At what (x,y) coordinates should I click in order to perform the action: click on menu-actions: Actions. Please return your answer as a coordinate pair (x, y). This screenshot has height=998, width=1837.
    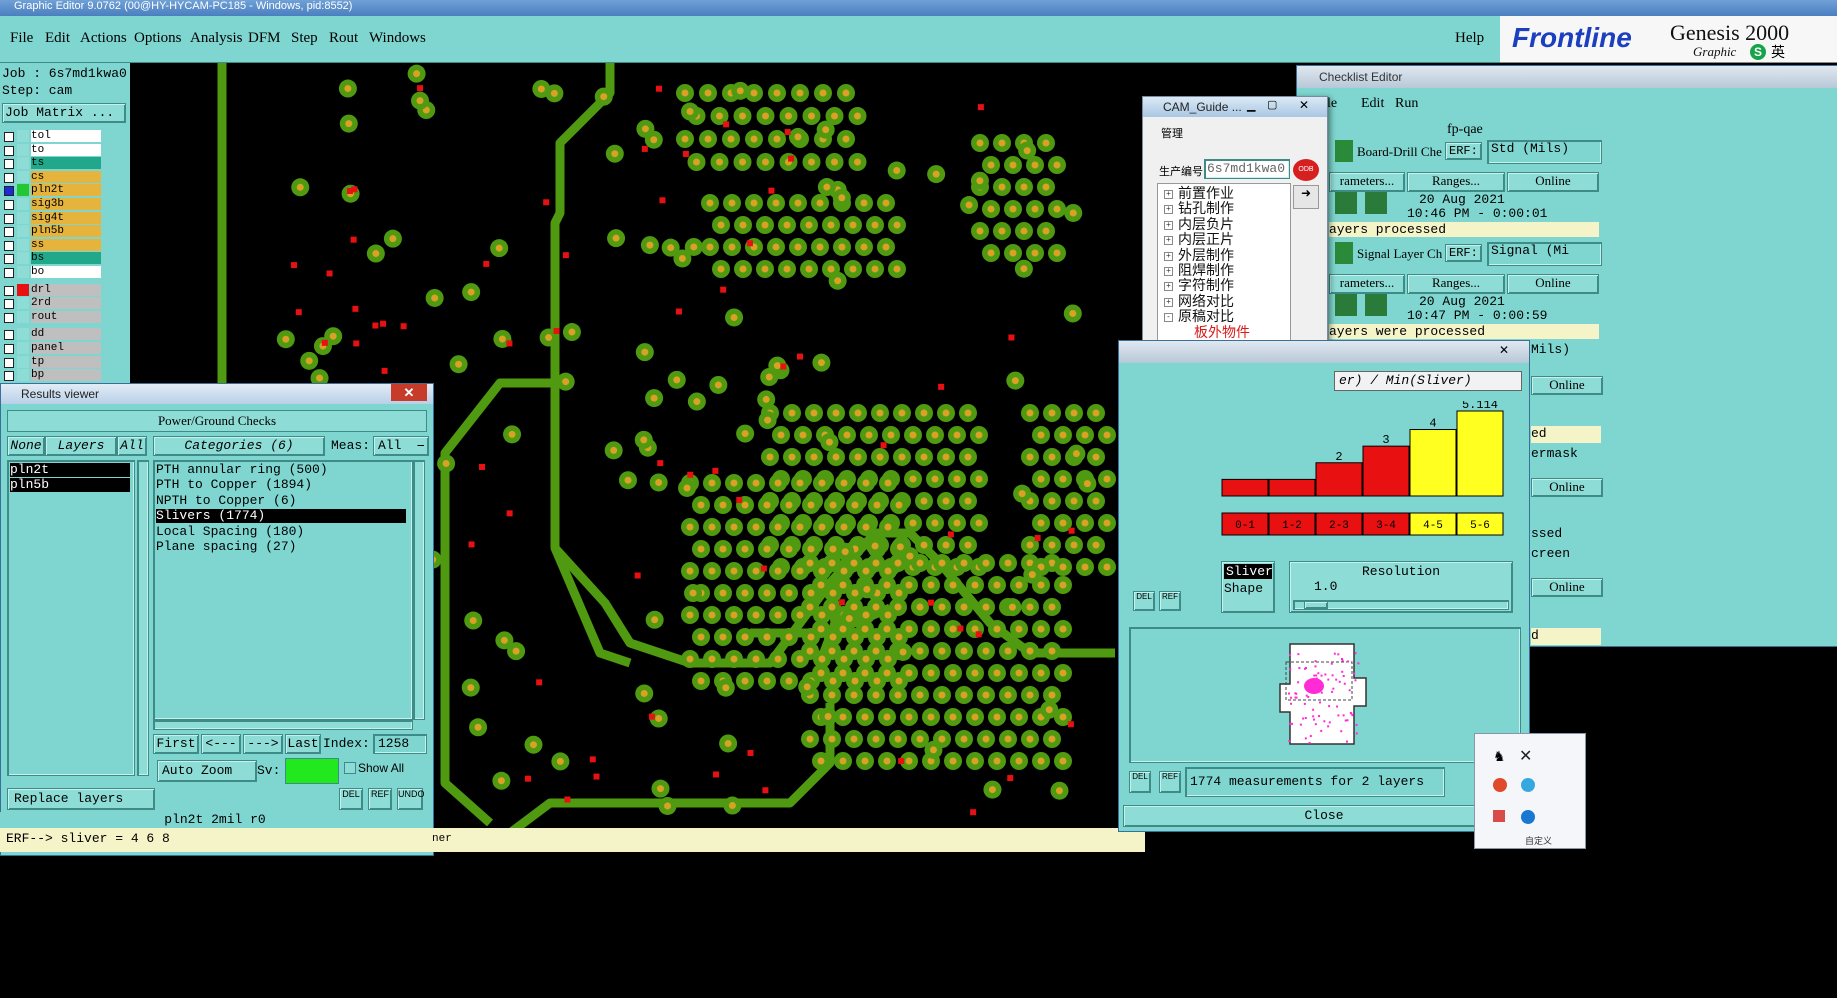
    Looking at the image, I should click on (103, 38).